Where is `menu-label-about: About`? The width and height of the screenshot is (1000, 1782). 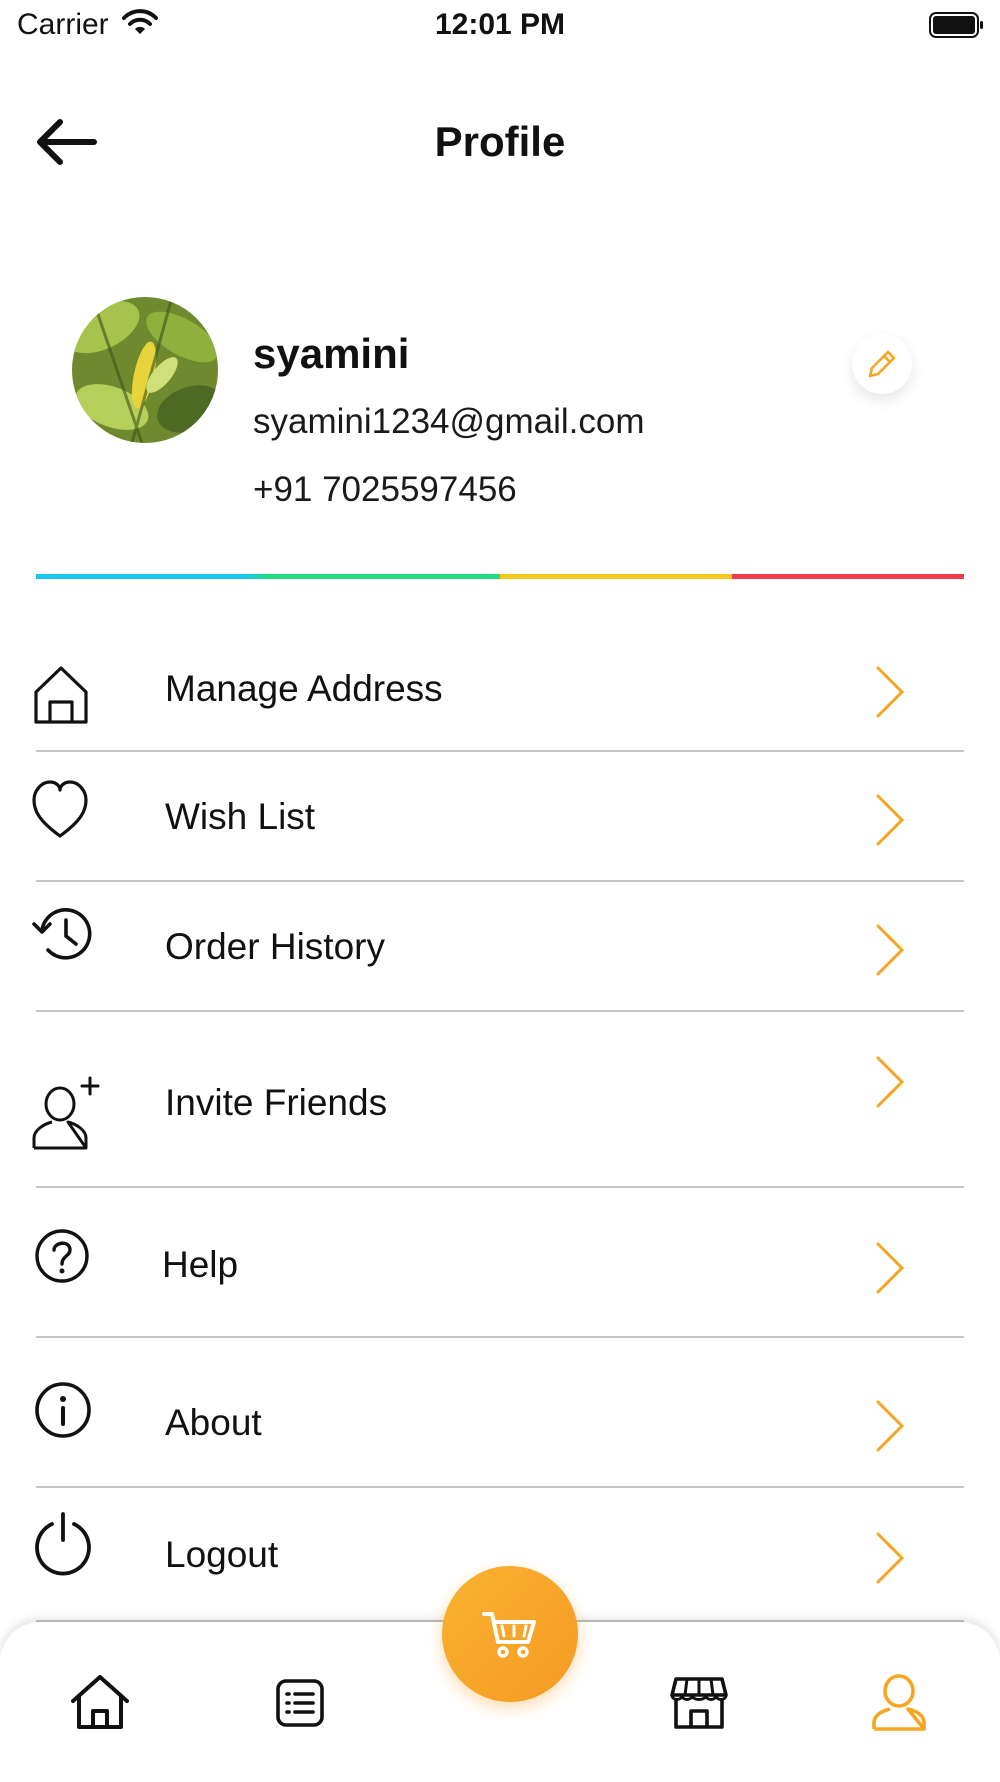
menu-label-about: About is located at coordinates (213, 1422).